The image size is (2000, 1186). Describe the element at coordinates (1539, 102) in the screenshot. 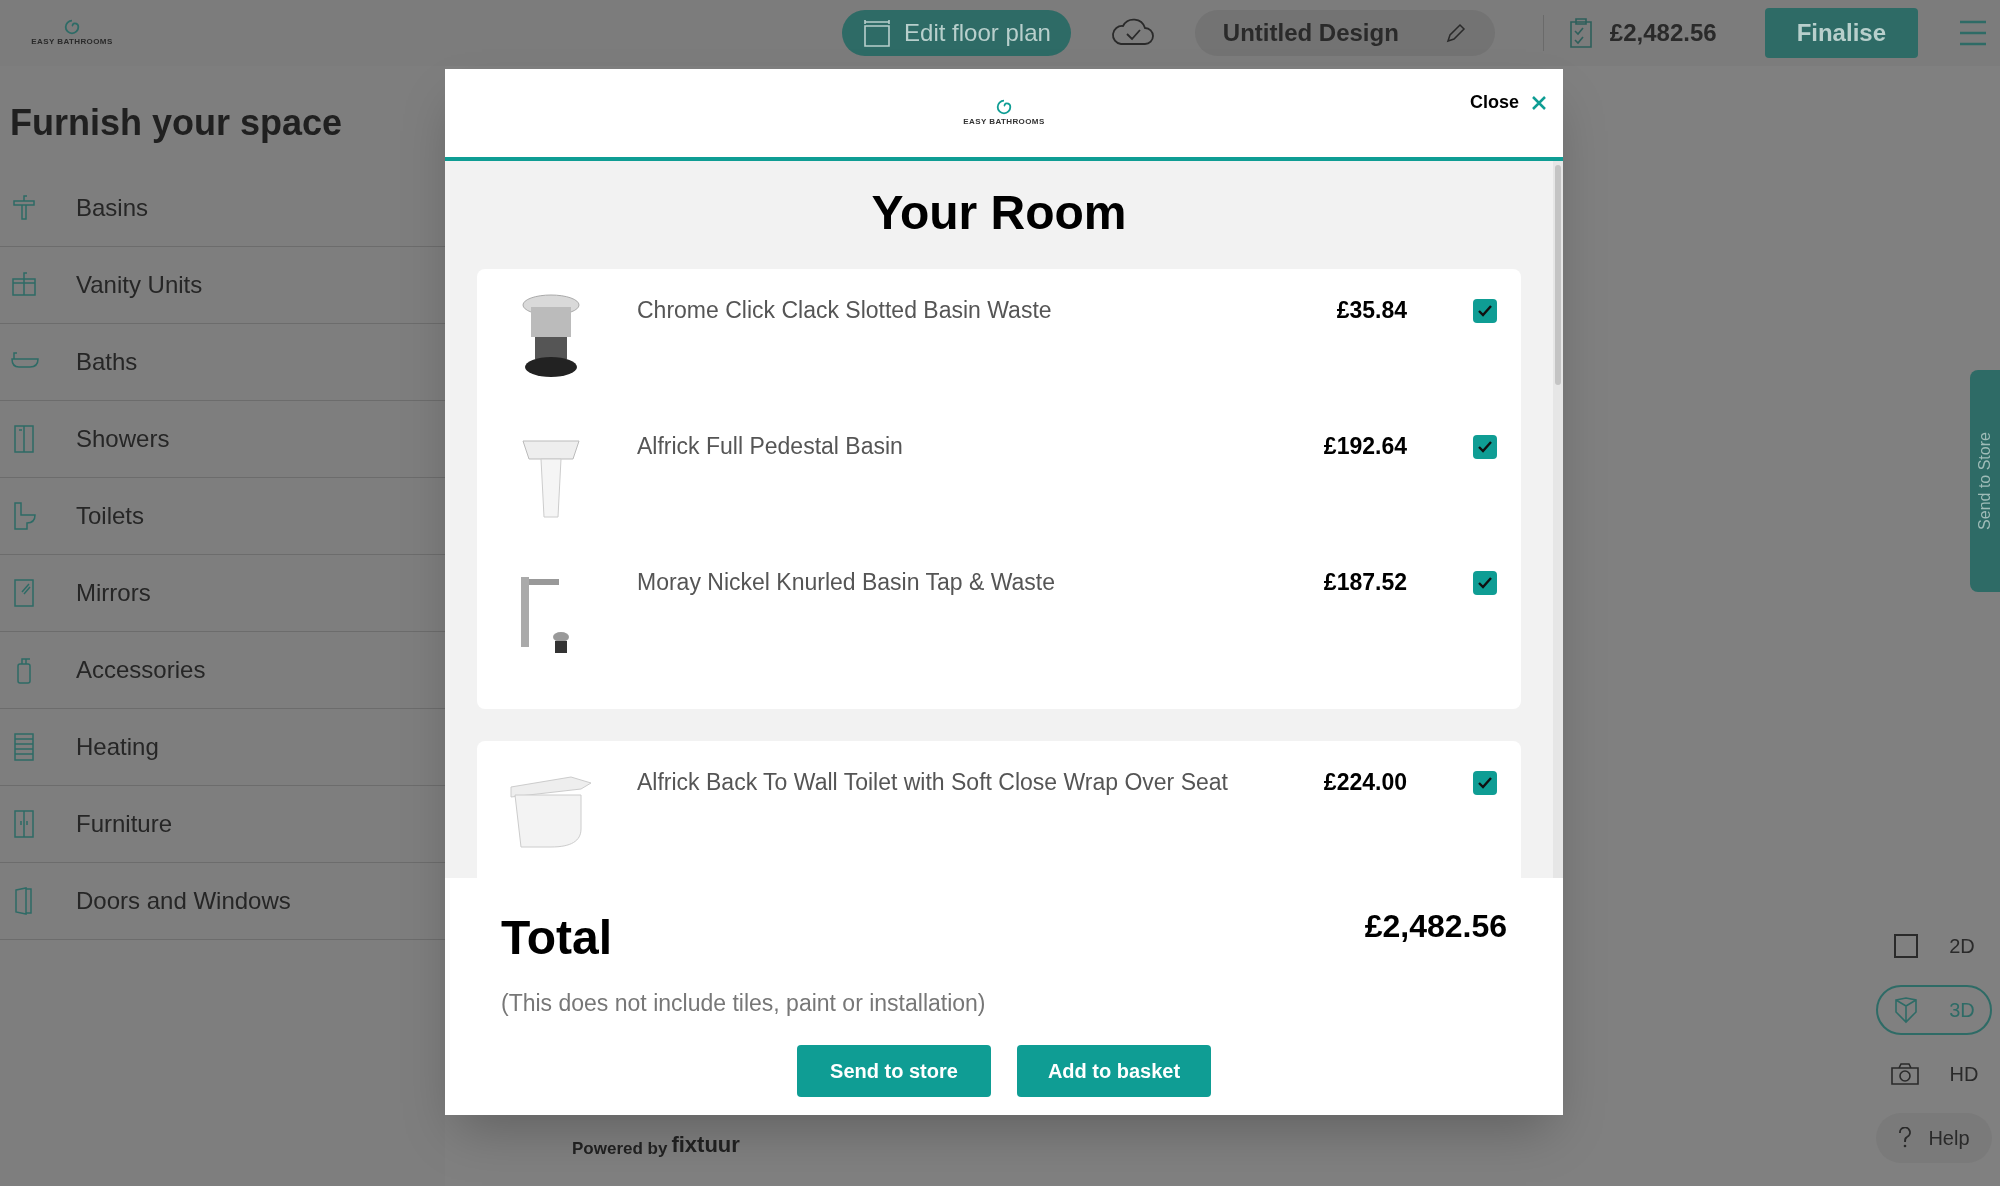

I see `close-icon` at that location.